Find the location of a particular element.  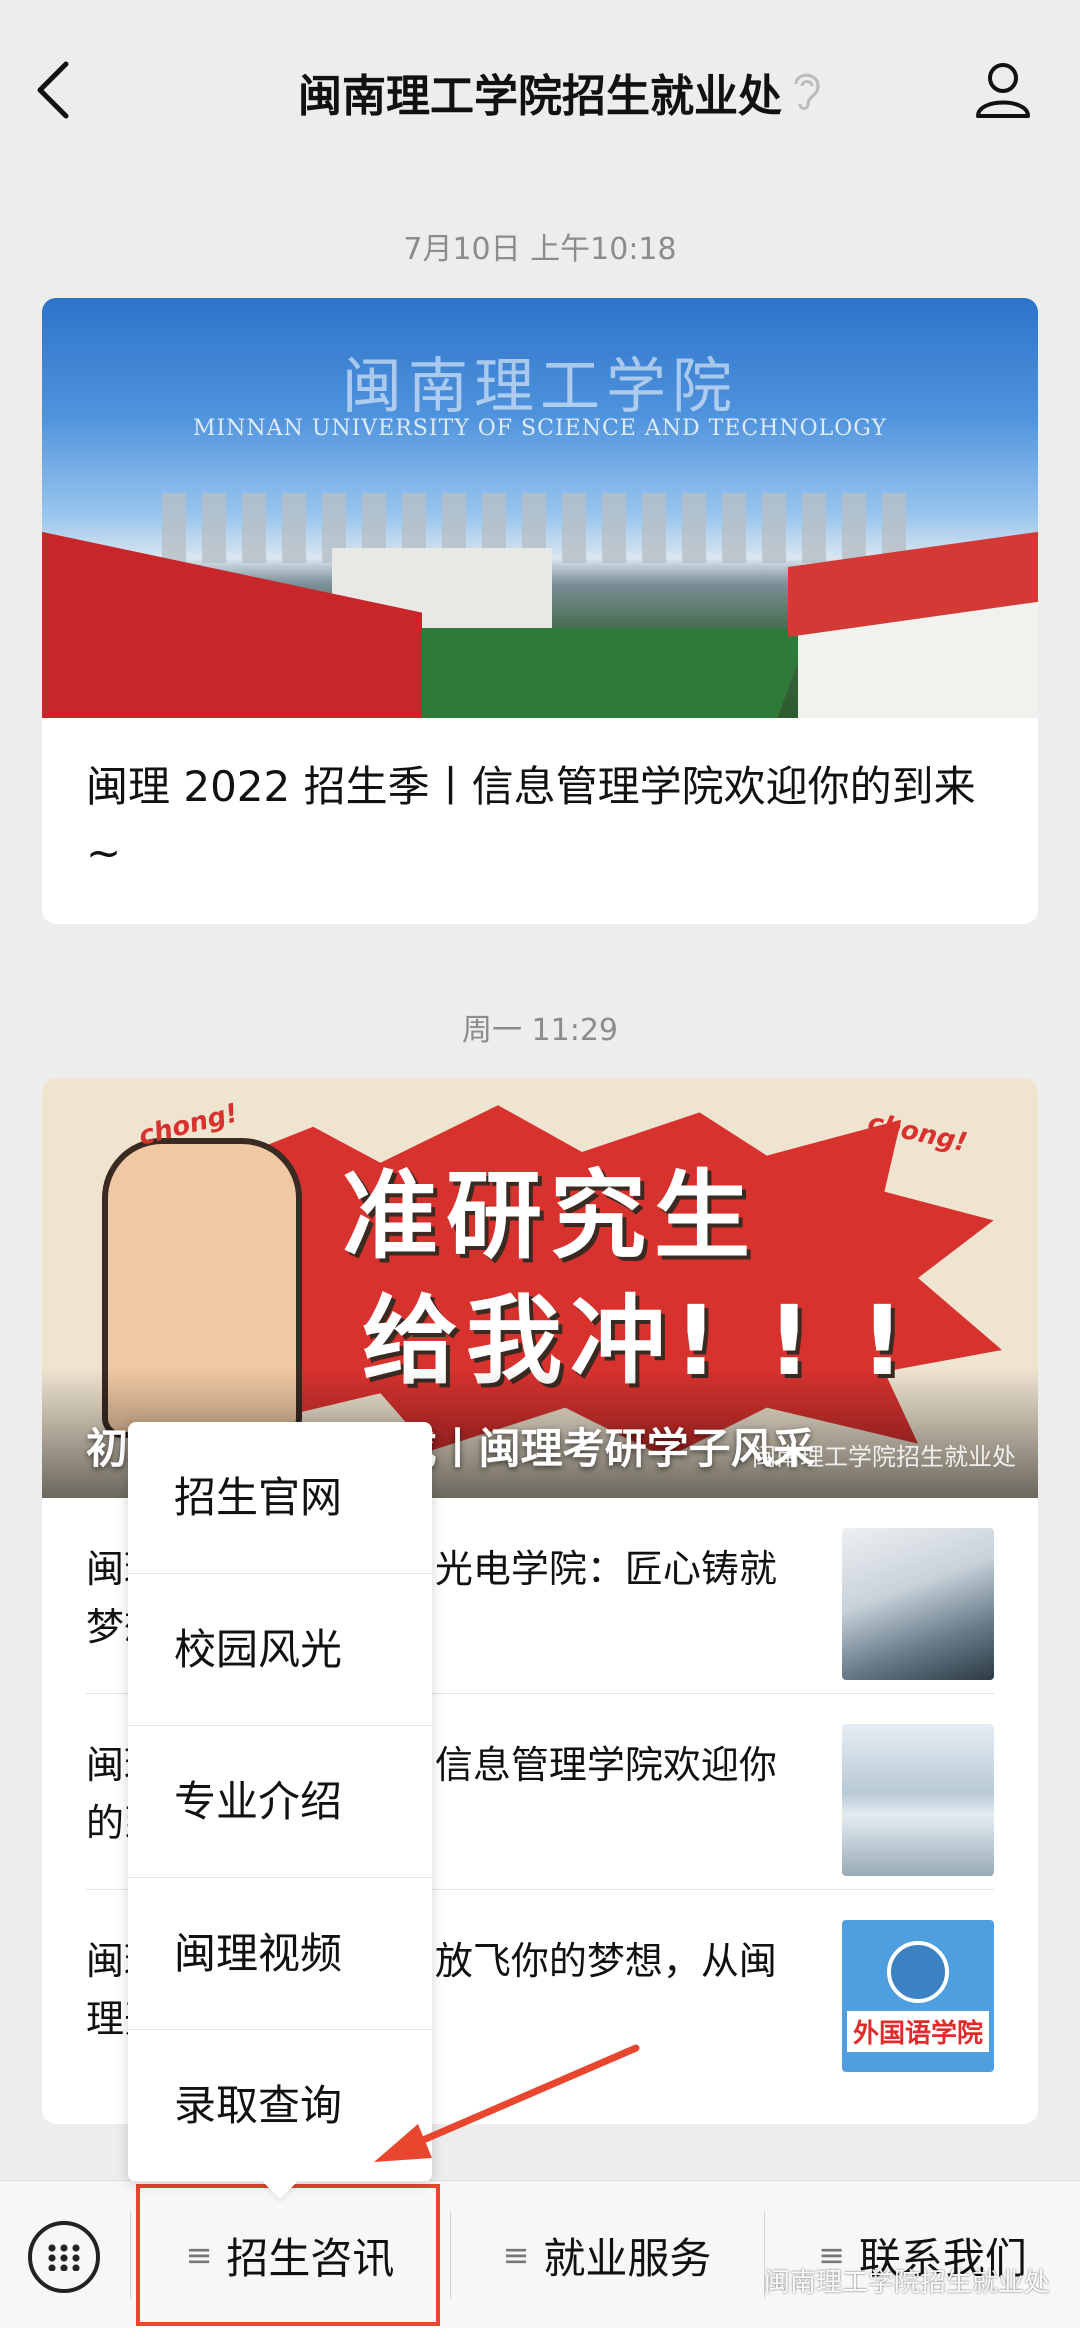

banner-school-name: 闽南理工学院 is located at coordinates (540, 387).